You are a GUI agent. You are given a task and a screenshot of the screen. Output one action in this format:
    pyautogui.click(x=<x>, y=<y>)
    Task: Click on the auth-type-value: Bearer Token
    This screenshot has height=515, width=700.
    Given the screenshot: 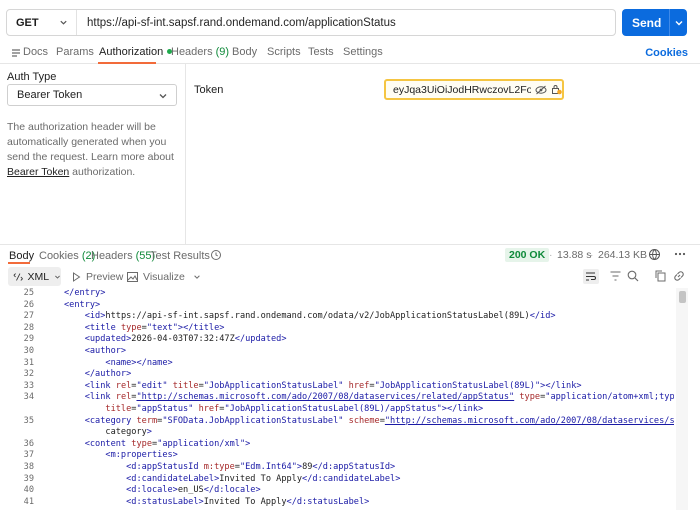 What is the action you would take?
    pyautogui.click(x=50, y=95)
    